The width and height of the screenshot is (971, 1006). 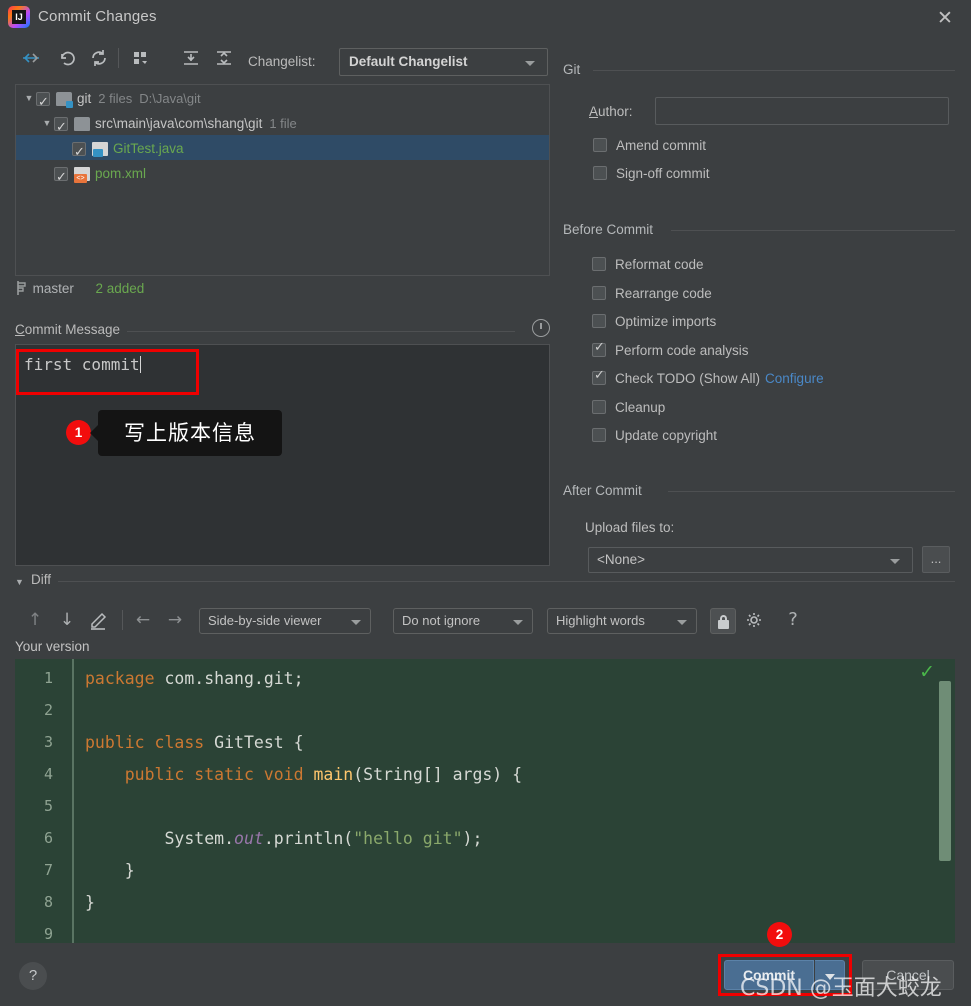 What do you see at coordinates (265, 620) in the screenshot?
I see `viewer-mode-value: Side-by-side viewer` at bounding box center [265, 620].